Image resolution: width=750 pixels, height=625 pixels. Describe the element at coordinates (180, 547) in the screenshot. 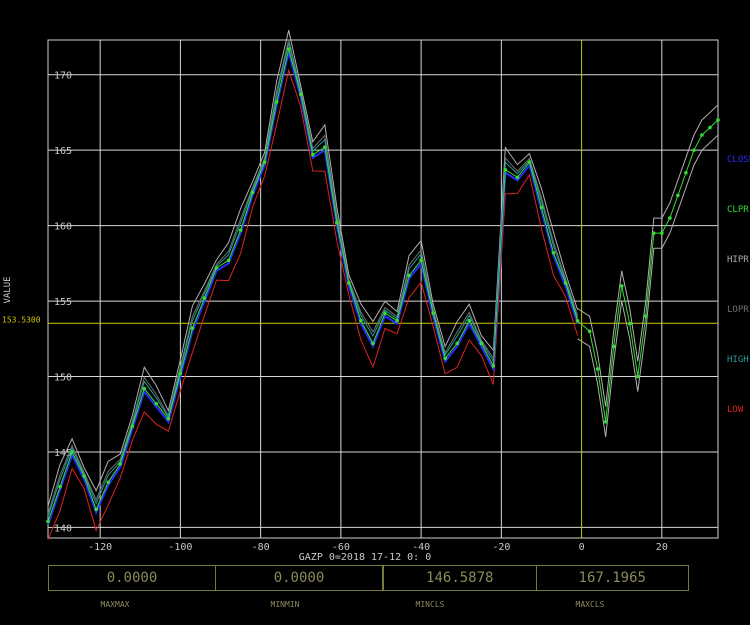

I see `x-tick-label: -100` at that location.